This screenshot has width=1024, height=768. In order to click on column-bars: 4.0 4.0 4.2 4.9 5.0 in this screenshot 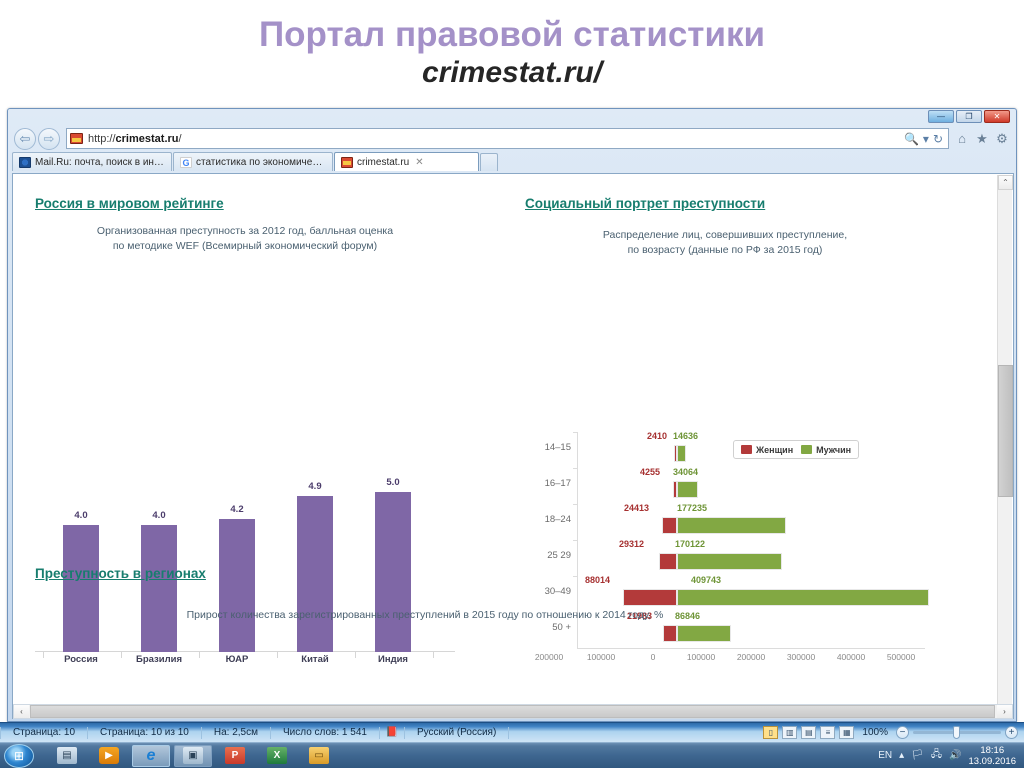, I will do `click(245, 563)`.